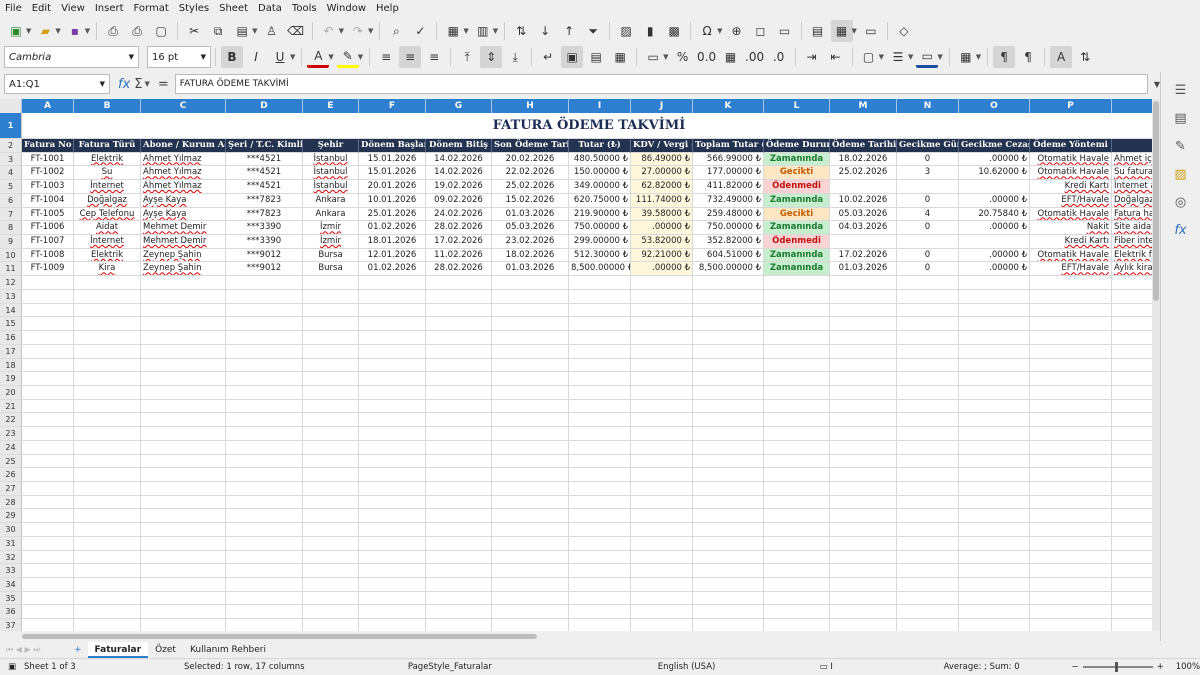 The width and height of the screenshot is (1200, 675). What do you see at coordinates (1071, 146) in the screenshot?
I see `header-cell: Ödeme Yöntemi` at bounding box center [1071, 146].